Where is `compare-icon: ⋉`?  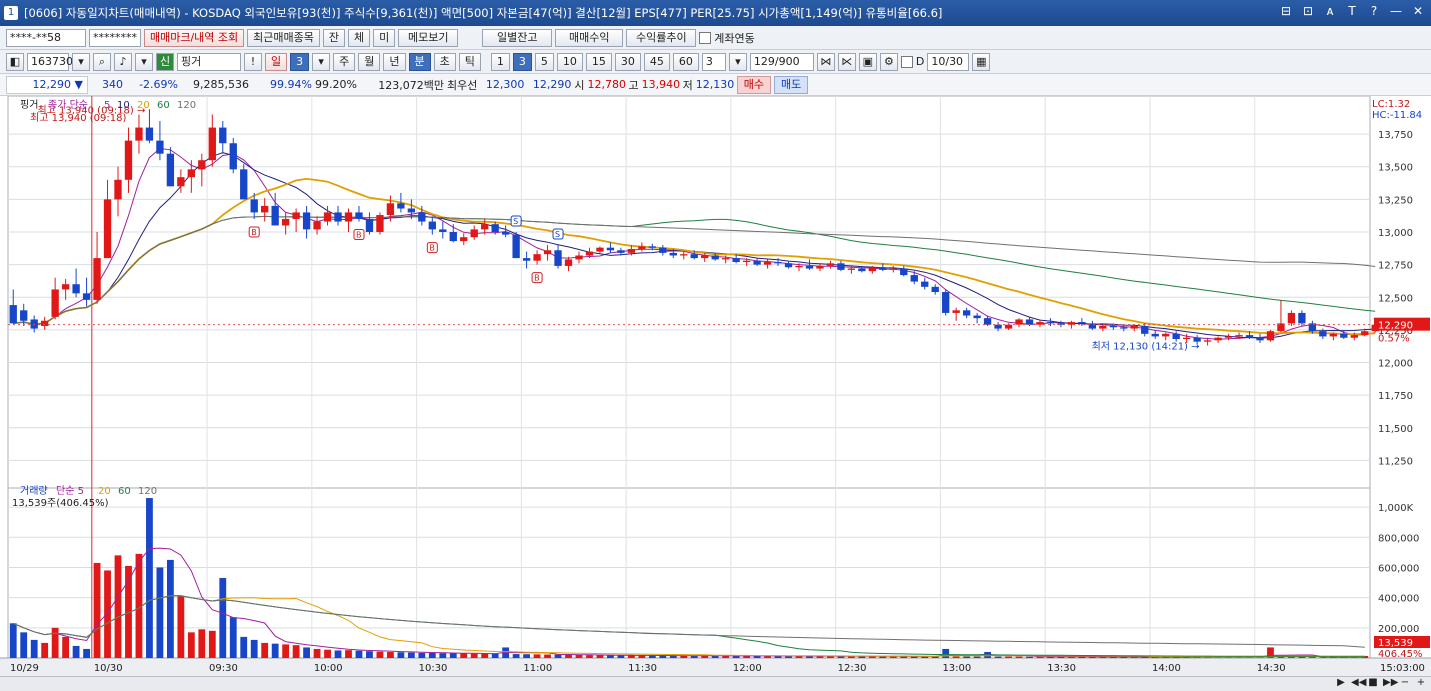
compare-icon: ⋉ is located at coordinates (846, 61).